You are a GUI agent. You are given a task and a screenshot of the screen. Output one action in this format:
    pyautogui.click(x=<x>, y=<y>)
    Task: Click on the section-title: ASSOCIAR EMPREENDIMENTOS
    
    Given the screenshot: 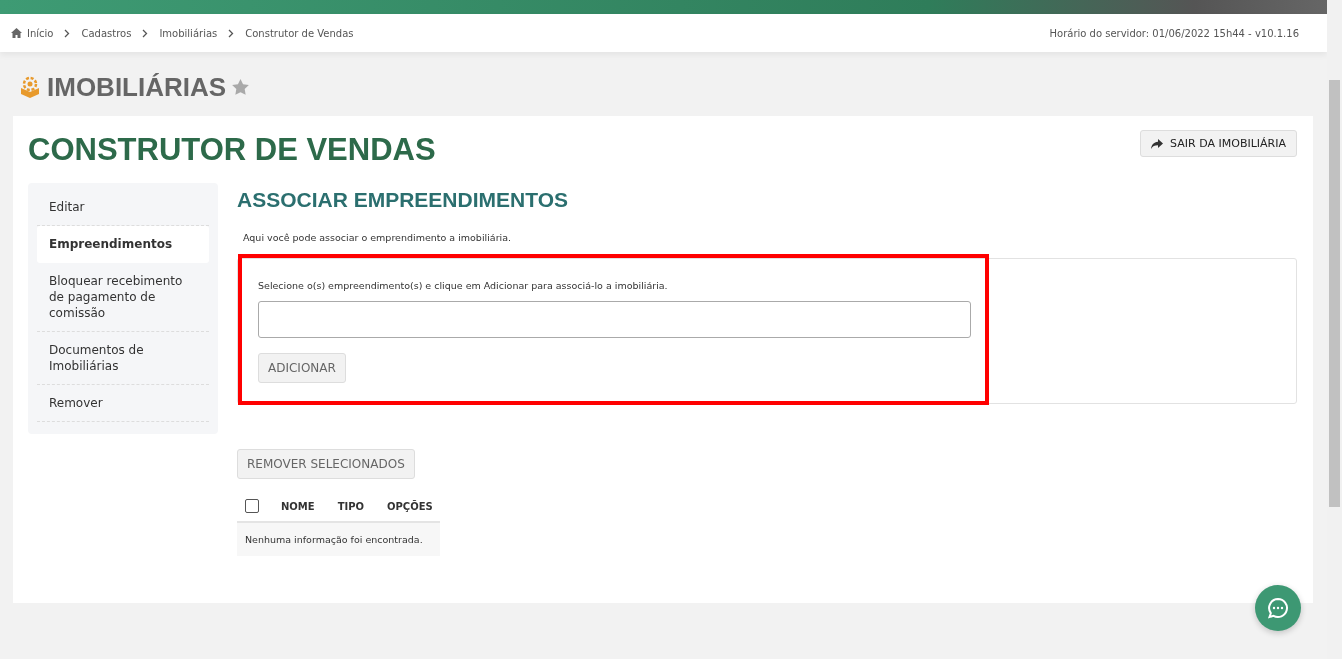 What is the action you would take?
    pyautogui.click(x=403, y=200)
    